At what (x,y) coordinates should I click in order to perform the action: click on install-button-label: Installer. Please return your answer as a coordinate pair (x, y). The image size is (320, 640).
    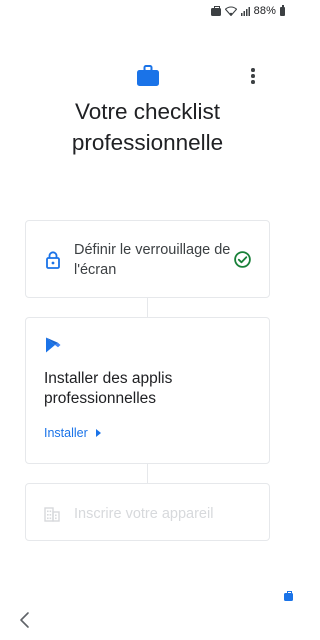
    Looking at the image, I should click on (66, 433).